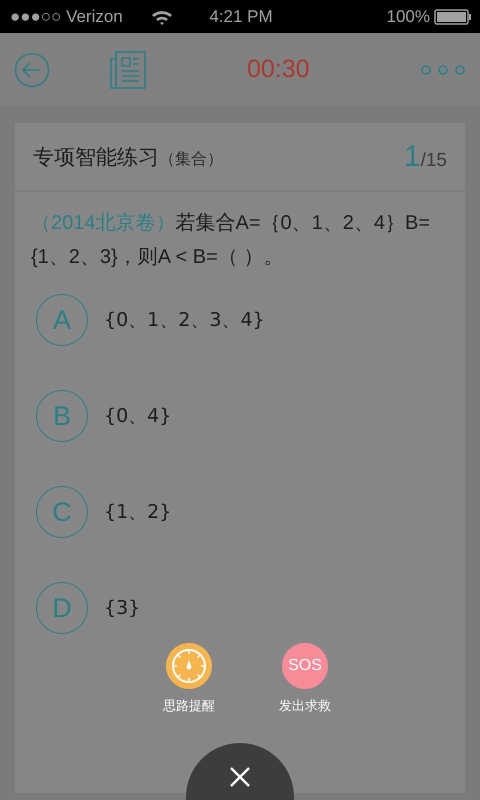 The height and width of the screenshot is (800, 480). Describe the element at coordinates (96, 157) in the screenshot. I see `card-title: 专项智能练习` at that location.